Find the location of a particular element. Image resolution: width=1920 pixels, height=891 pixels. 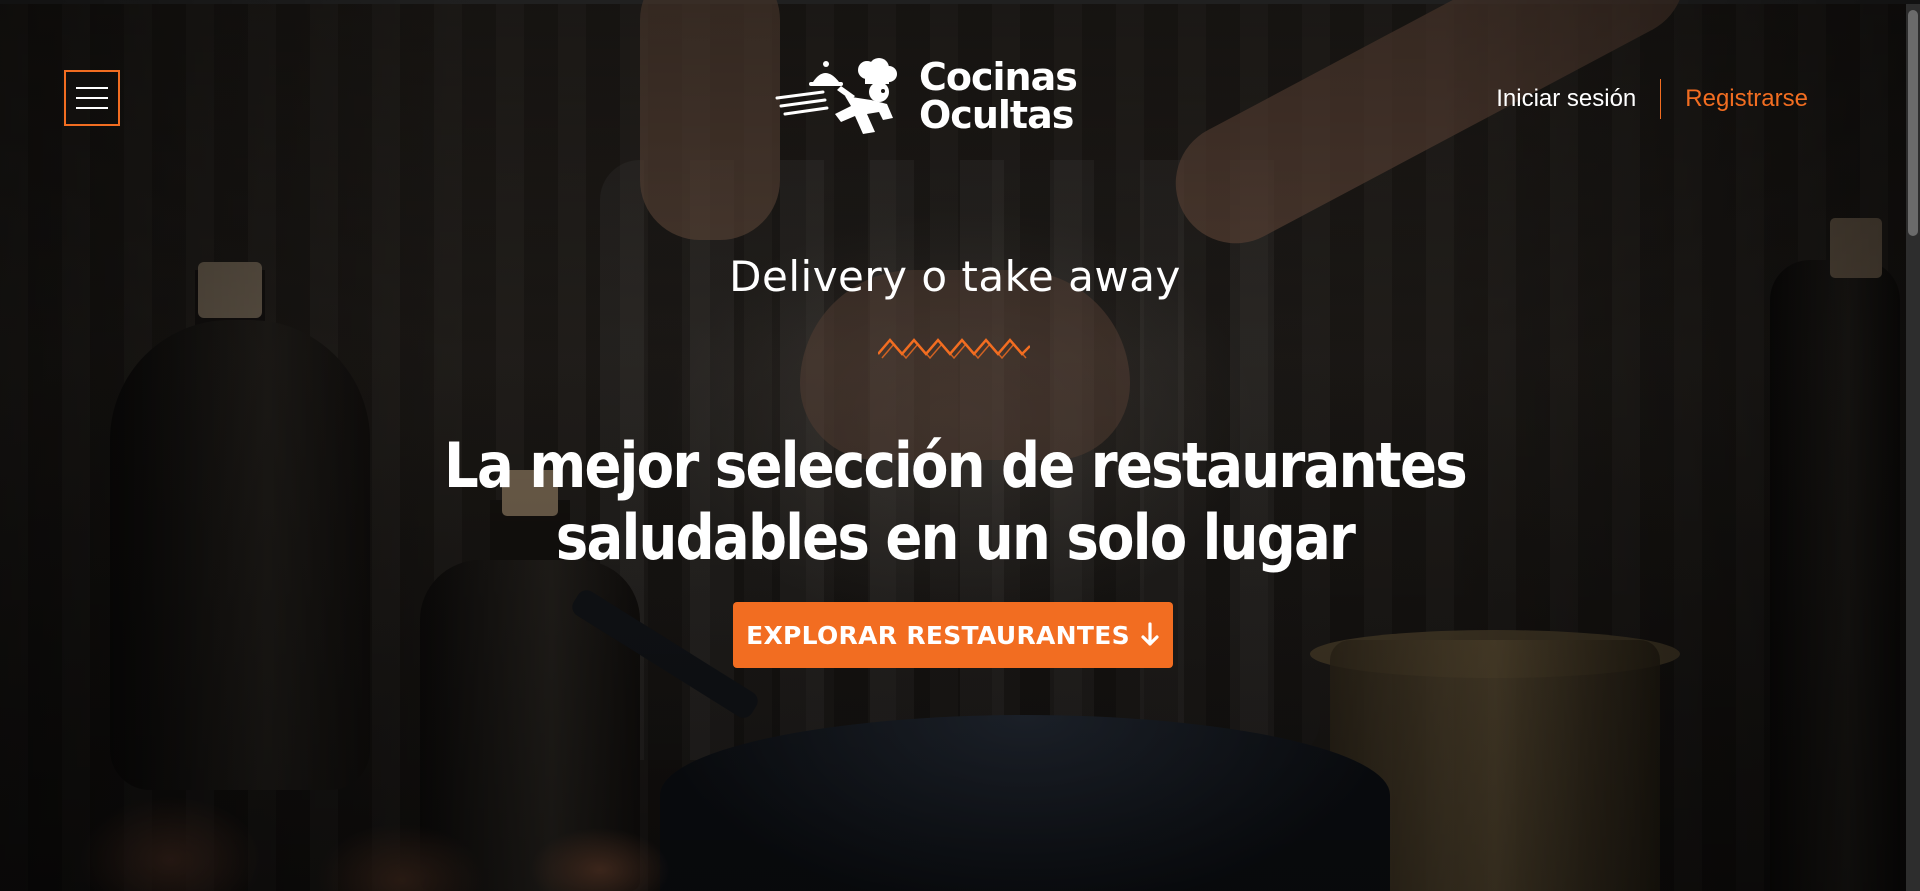

headline-line-1: La mejor selección de restaurantes is located at coordinates (956, 465).